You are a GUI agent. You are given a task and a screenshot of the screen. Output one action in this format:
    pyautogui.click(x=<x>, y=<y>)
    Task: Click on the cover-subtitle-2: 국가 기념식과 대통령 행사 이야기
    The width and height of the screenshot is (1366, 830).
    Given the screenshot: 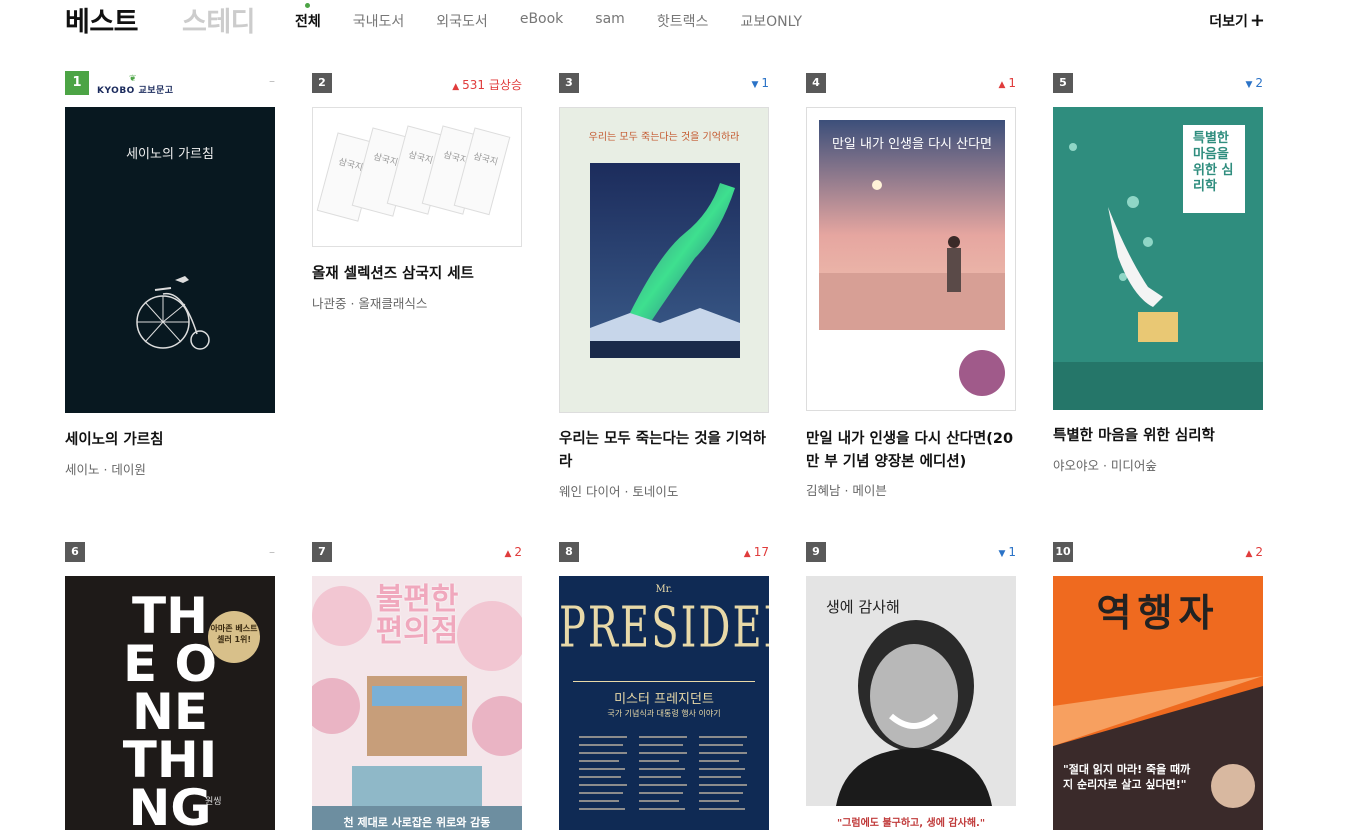 What is the action you would take?
    pyautogui.click(x=664, y=713)
    